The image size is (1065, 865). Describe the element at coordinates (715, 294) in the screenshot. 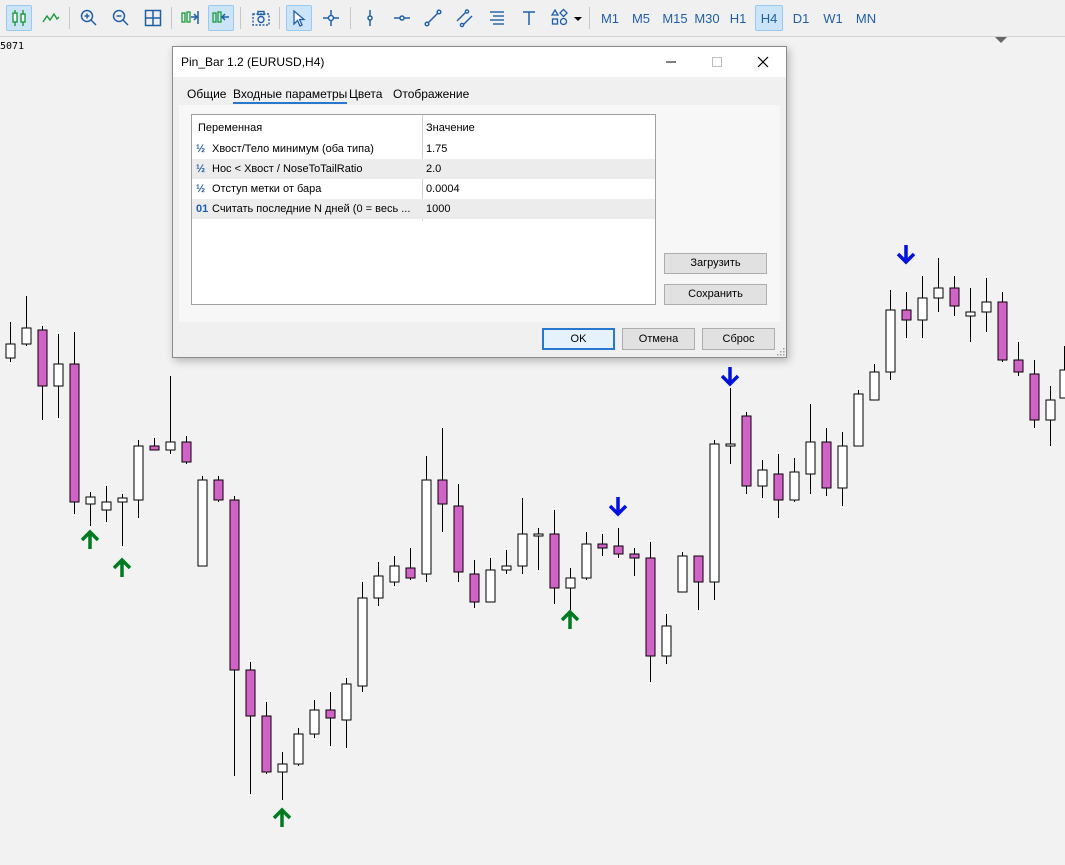

I see `save-button: Сохранить` at that location.